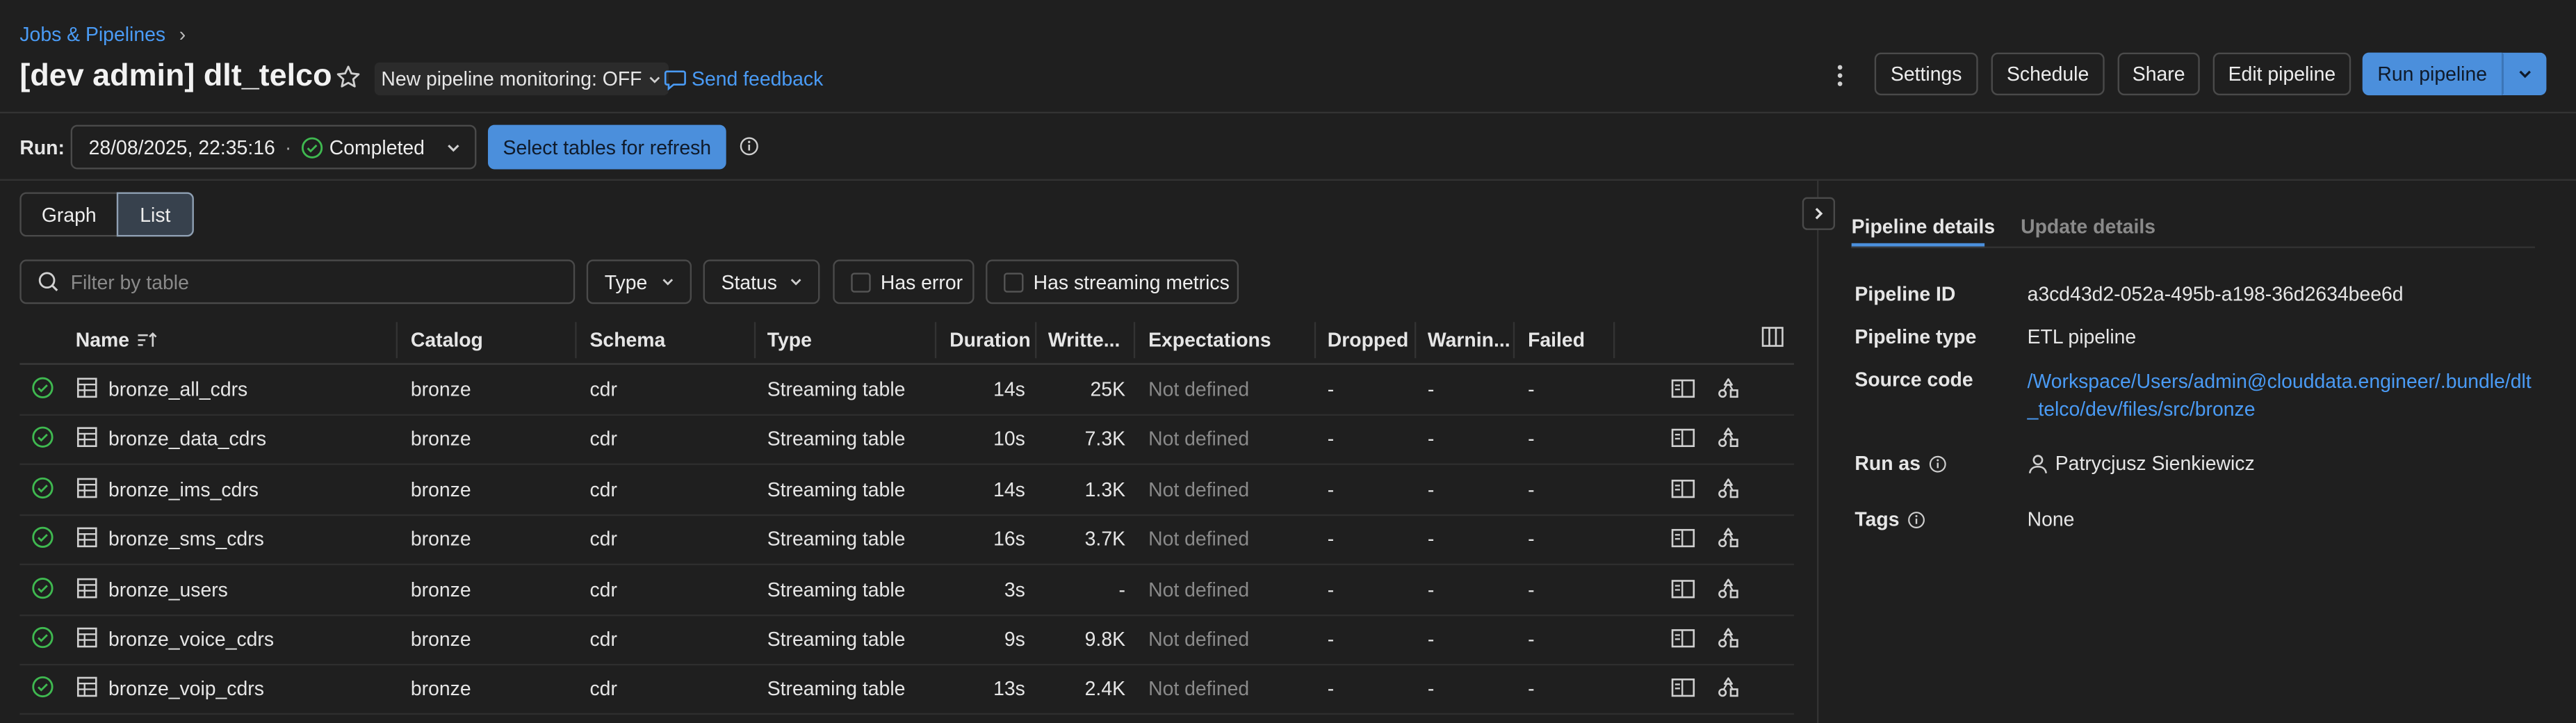 The width and height of the screenshot is (2576, 723). What do you see at coordinates (935, 340) in the screenshot?
I see `column-divider` at bounding box center [935, 340].